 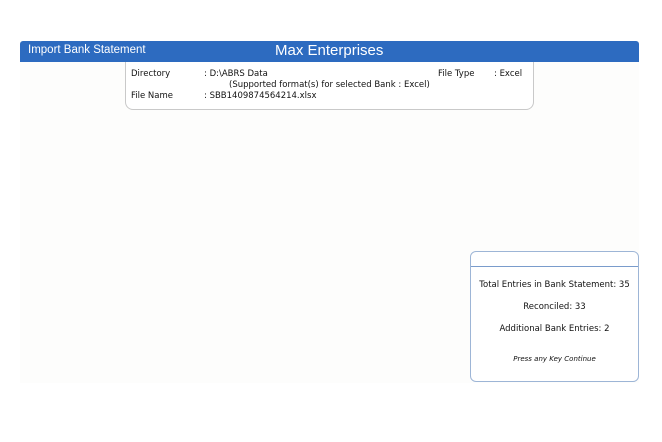 I want to click on continue-prompt: Press any Key Continue, so click(x=554, y=359).